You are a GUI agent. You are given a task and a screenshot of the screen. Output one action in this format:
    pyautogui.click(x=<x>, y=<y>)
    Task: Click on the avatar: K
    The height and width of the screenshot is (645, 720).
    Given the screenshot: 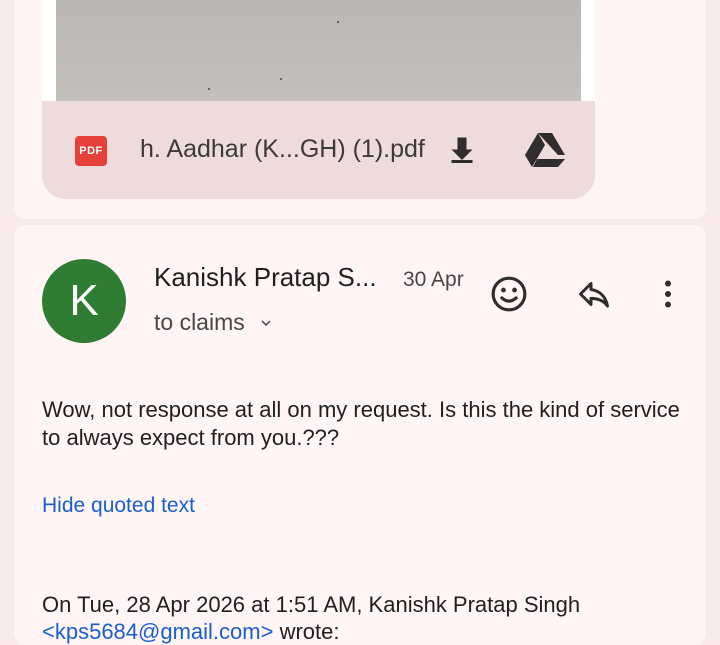 What is the action you would take?
    pyautogui.click(x=84, y=301)
    